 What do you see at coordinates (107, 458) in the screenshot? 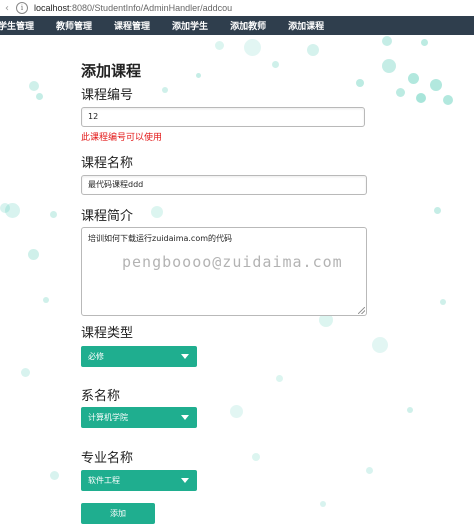
I see `major-label: 专业名称` at bounding box center [107, 458].